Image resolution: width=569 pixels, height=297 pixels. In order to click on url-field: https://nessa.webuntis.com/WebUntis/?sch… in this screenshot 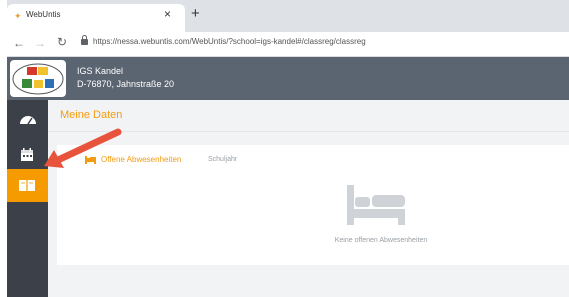, I will do `click(229, 41)`.